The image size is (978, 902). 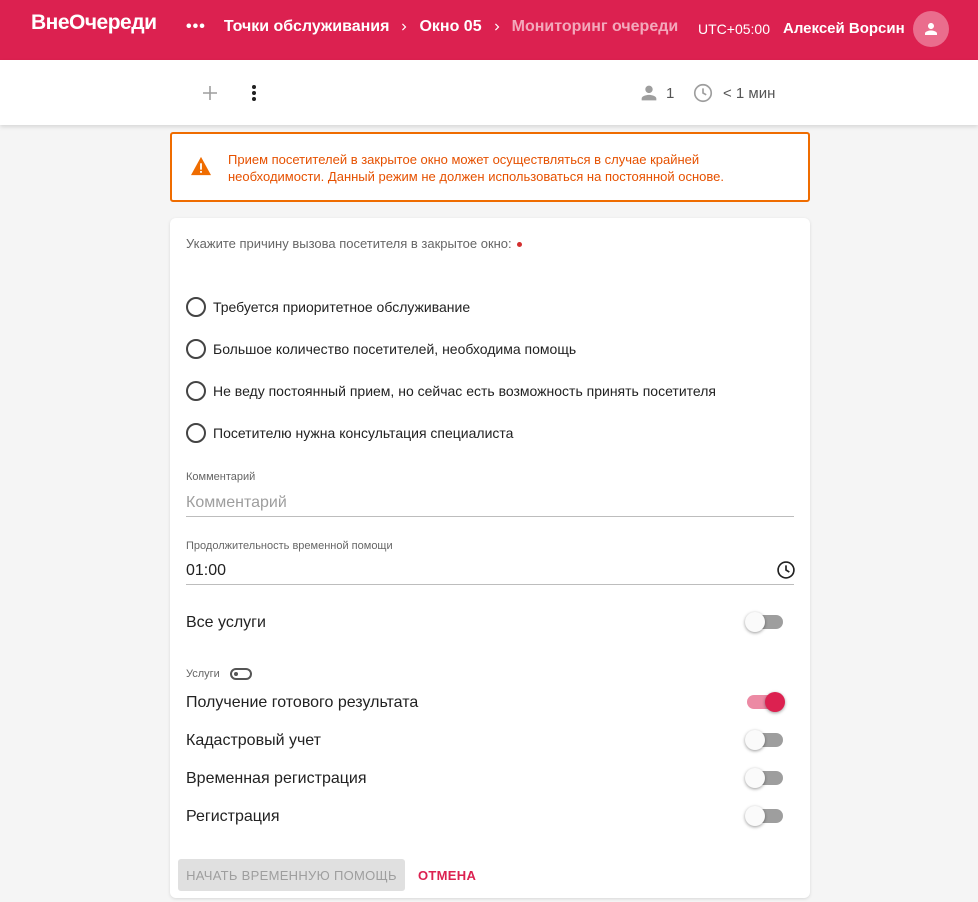 I want to click on brand-logo: ВнеОчереди, so click(x=94, y=23).